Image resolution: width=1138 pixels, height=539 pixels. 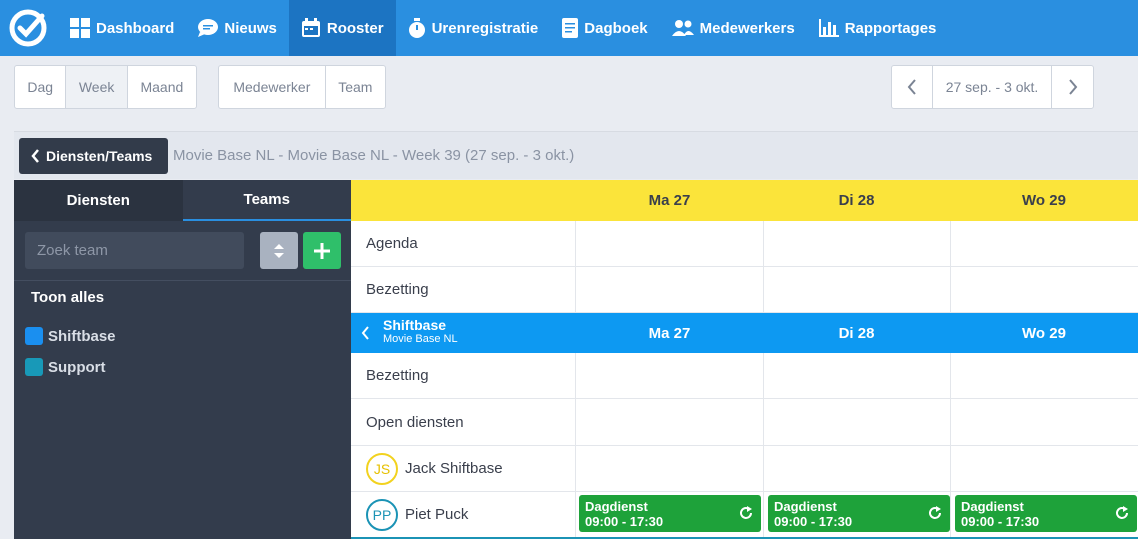 I want to click on plus-icon, so click(x=322, y=250).